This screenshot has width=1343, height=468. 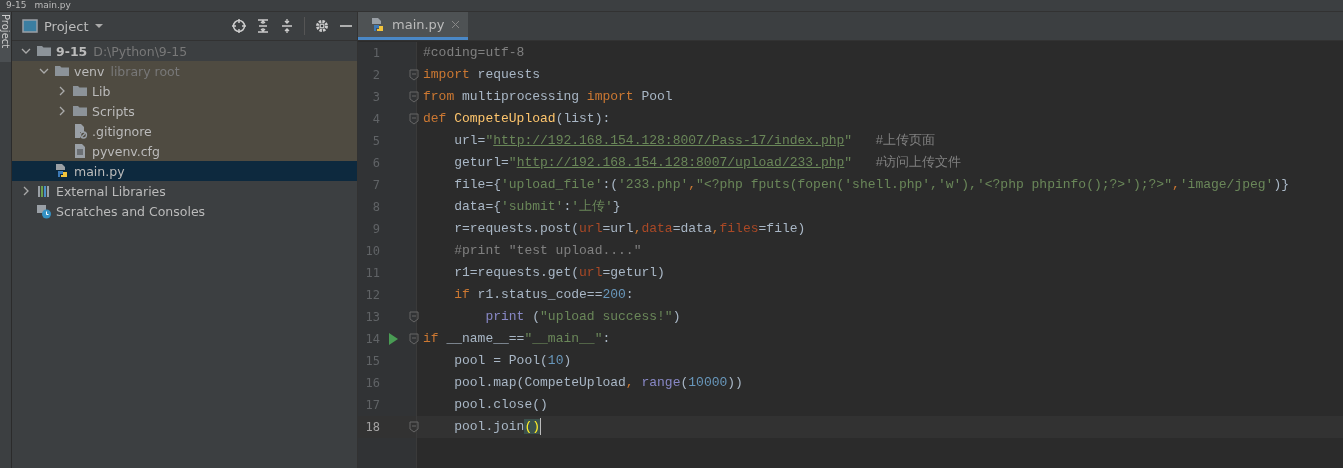 I want to click on expand-all-icon, so click(x=263, y=26).